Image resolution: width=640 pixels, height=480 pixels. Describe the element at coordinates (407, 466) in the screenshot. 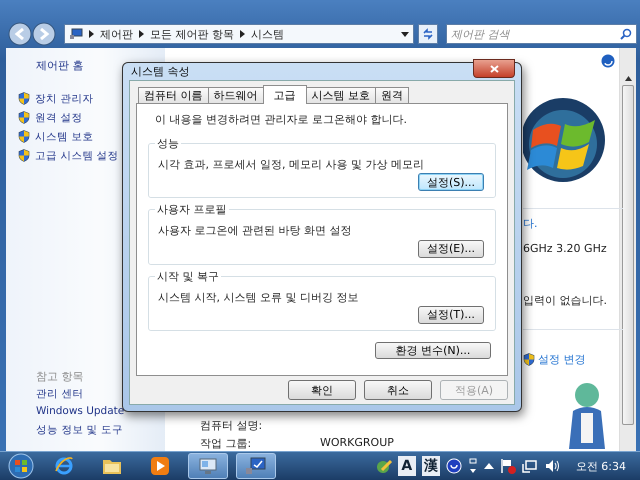

I see `ime-mode-button: A` at that location.